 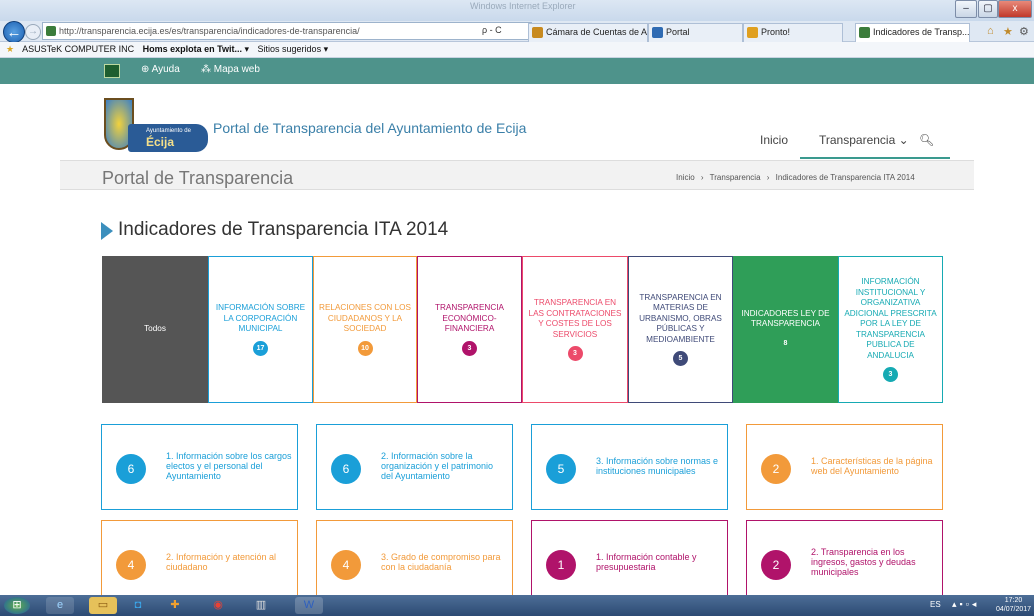 I want to click on tab-label: Pronto!, so click(x=776, y=32).